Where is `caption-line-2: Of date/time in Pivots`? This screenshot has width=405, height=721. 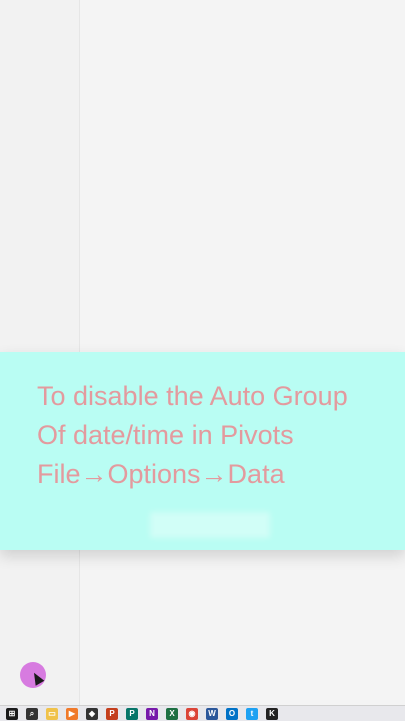 caption-line-2: Of date/time in Pivots is located at coordinates (165, 435).